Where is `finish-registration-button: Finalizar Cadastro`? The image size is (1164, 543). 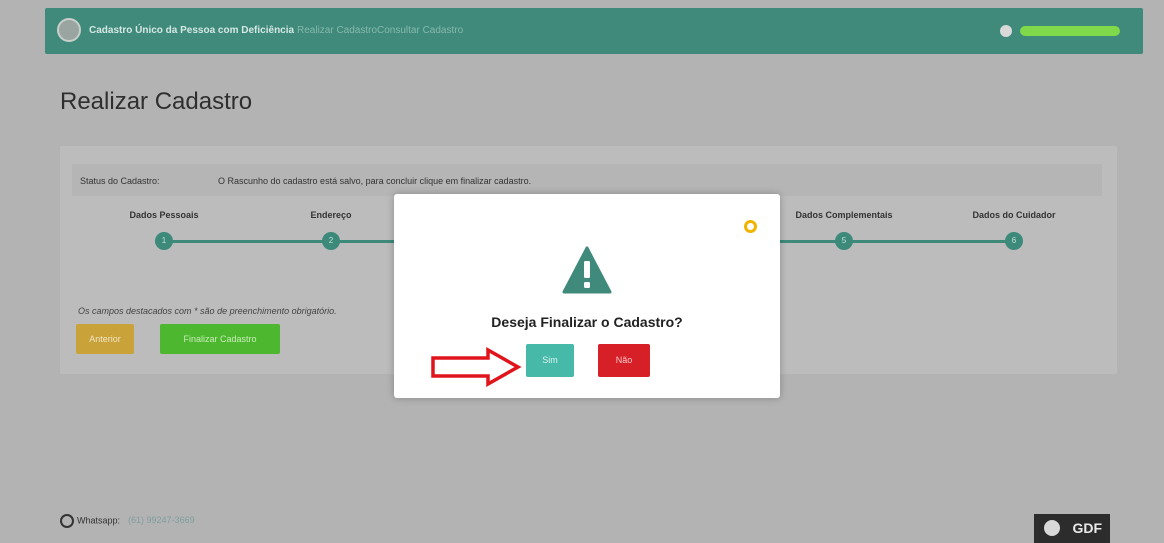
finish-registration-button: Finalizar Cadastro is located at coordinates (220, 339).